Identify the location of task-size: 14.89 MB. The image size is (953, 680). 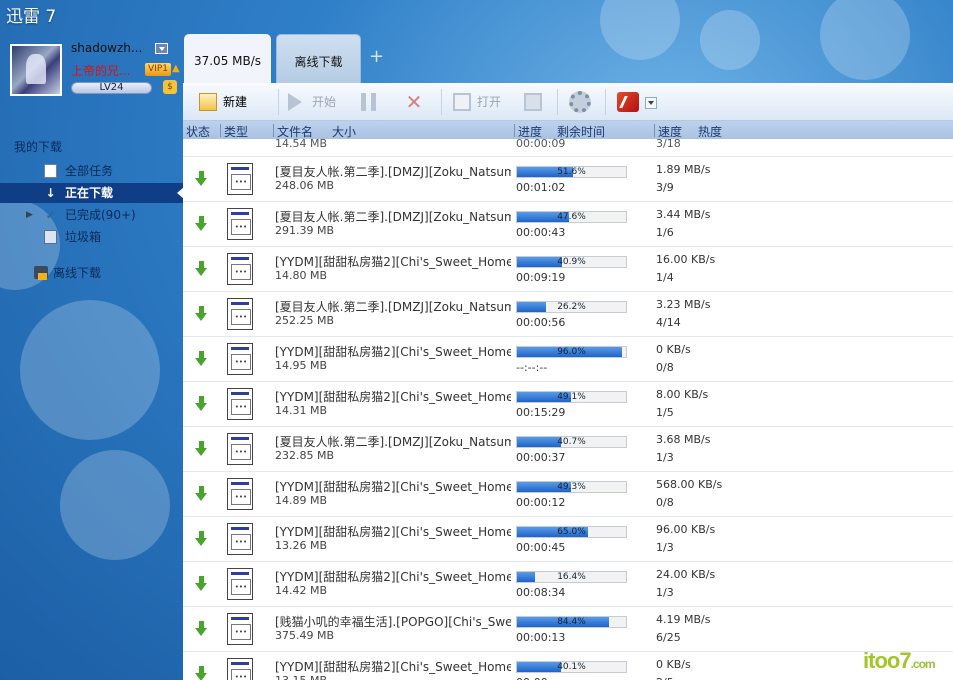
(301, 500).